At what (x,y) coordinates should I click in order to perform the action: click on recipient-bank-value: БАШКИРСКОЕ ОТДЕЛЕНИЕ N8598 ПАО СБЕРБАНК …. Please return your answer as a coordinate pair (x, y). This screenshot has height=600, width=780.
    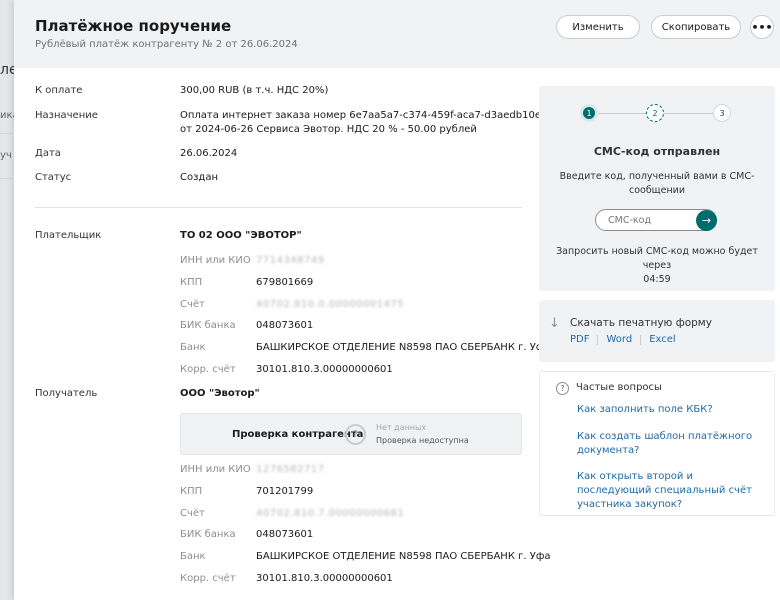
    Looking at the image, I should click on (403, 556).